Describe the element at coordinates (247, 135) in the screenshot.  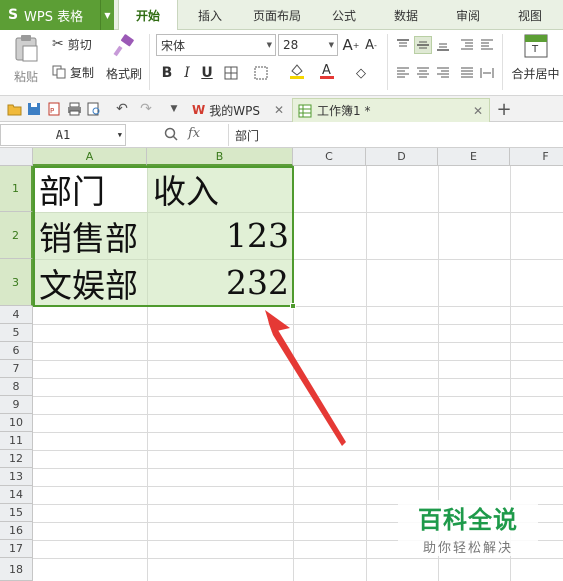
I see `formula-content: 部门` at that location.